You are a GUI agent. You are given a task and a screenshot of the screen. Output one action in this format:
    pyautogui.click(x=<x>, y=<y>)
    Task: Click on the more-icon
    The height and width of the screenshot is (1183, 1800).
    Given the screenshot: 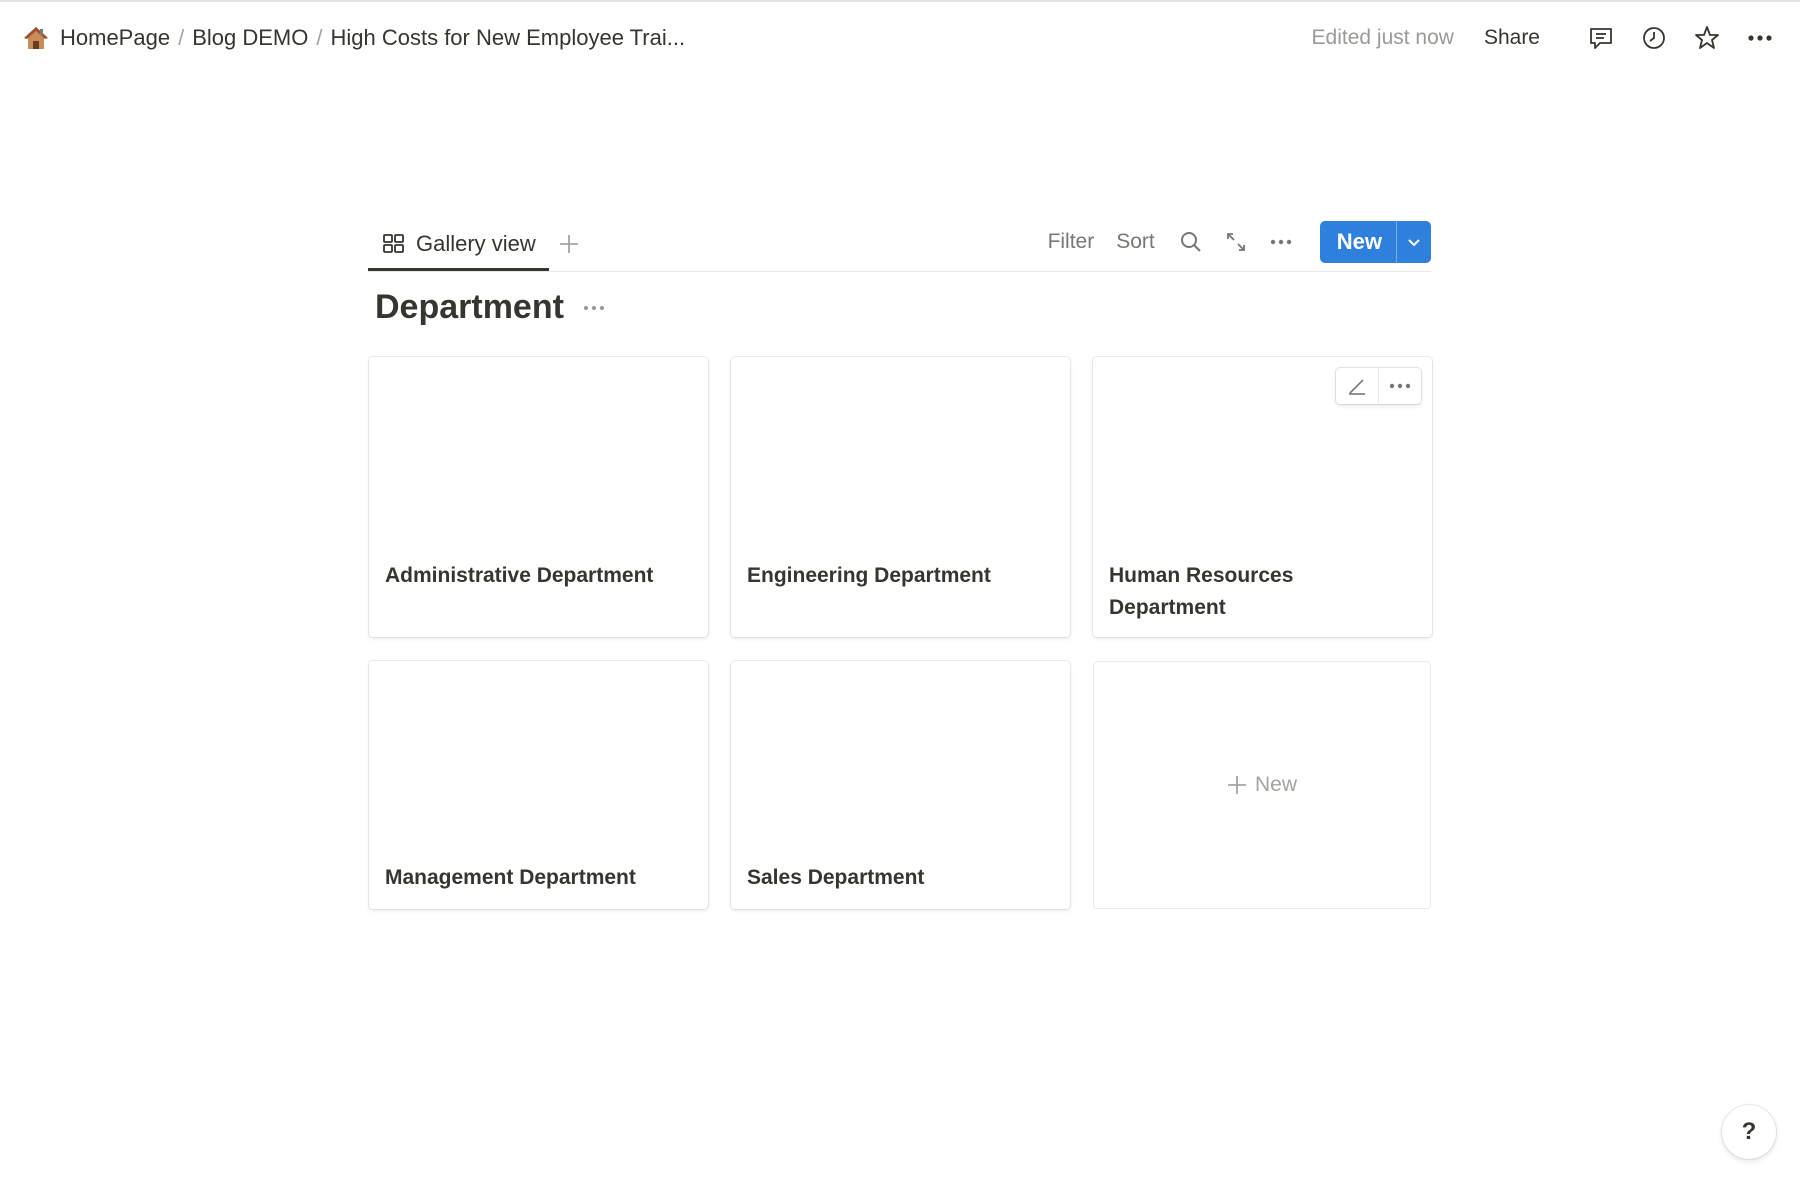 What is the action you would take?
    pyautogui.click(x=1760, y=38)
    